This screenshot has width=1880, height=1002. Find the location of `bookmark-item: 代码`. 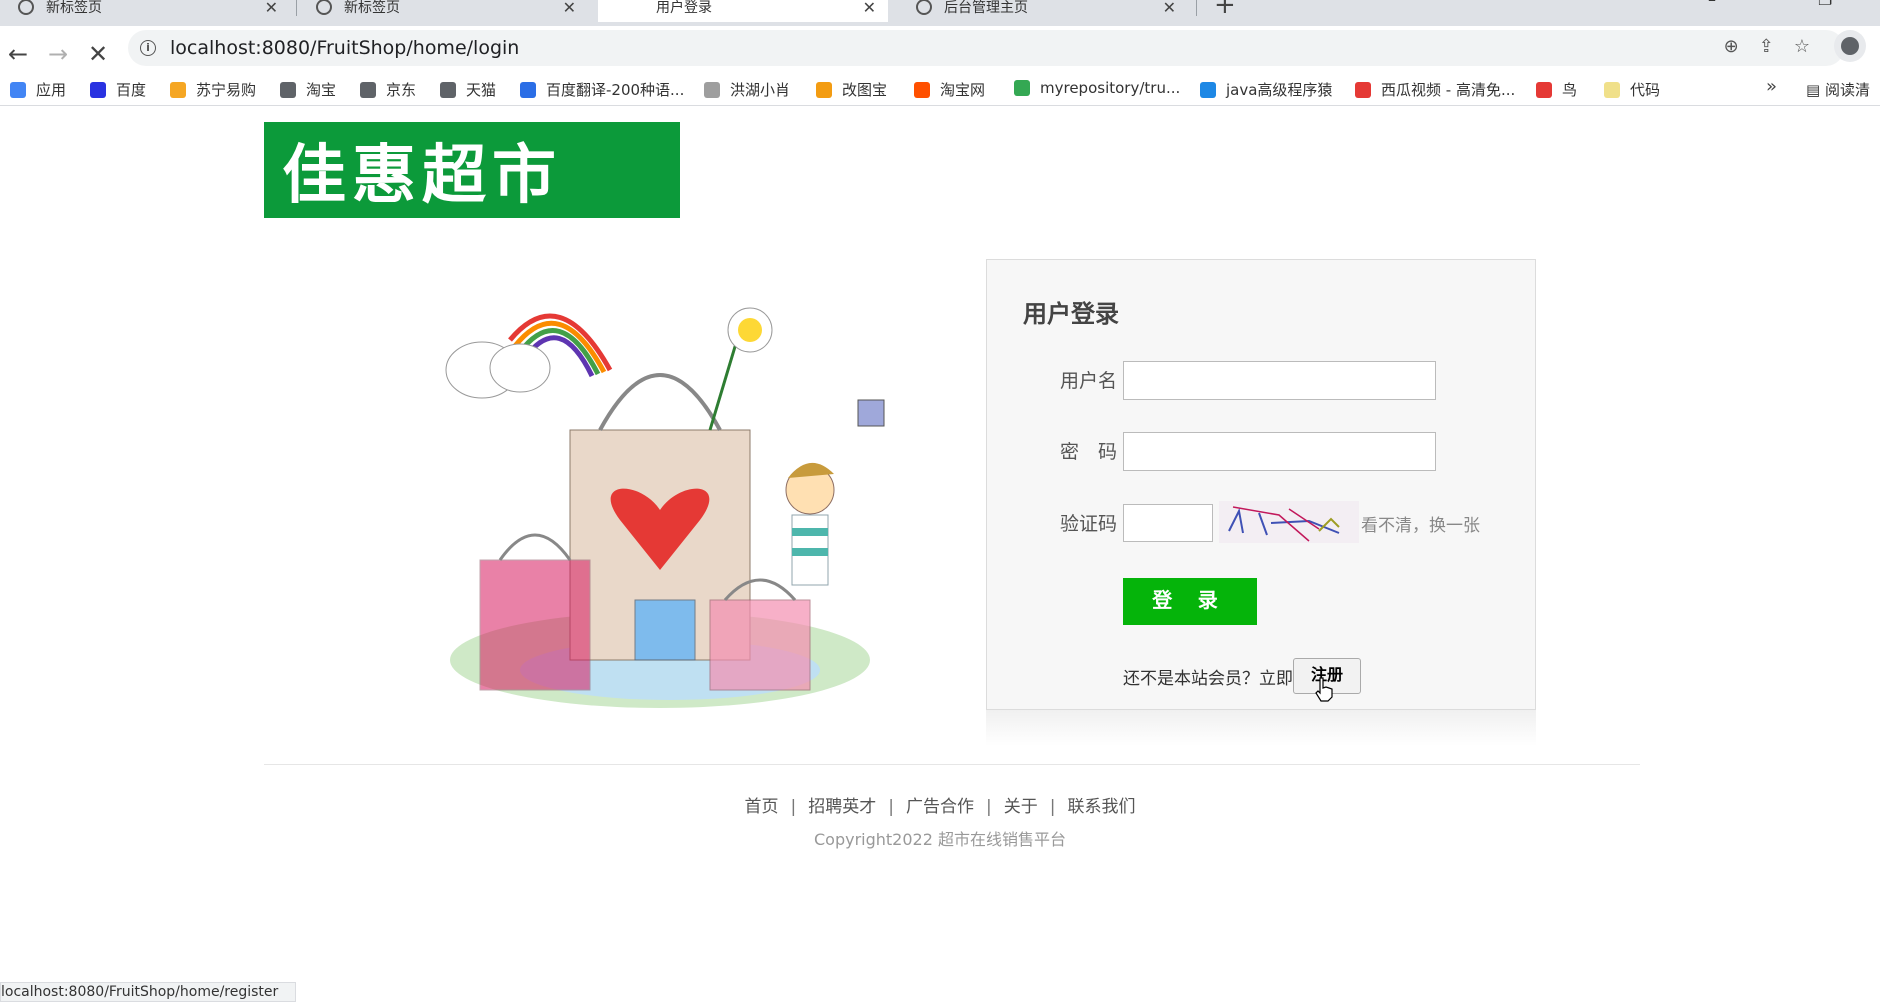

bookmark-item: 代码 is located at coordinates (1632, 89).